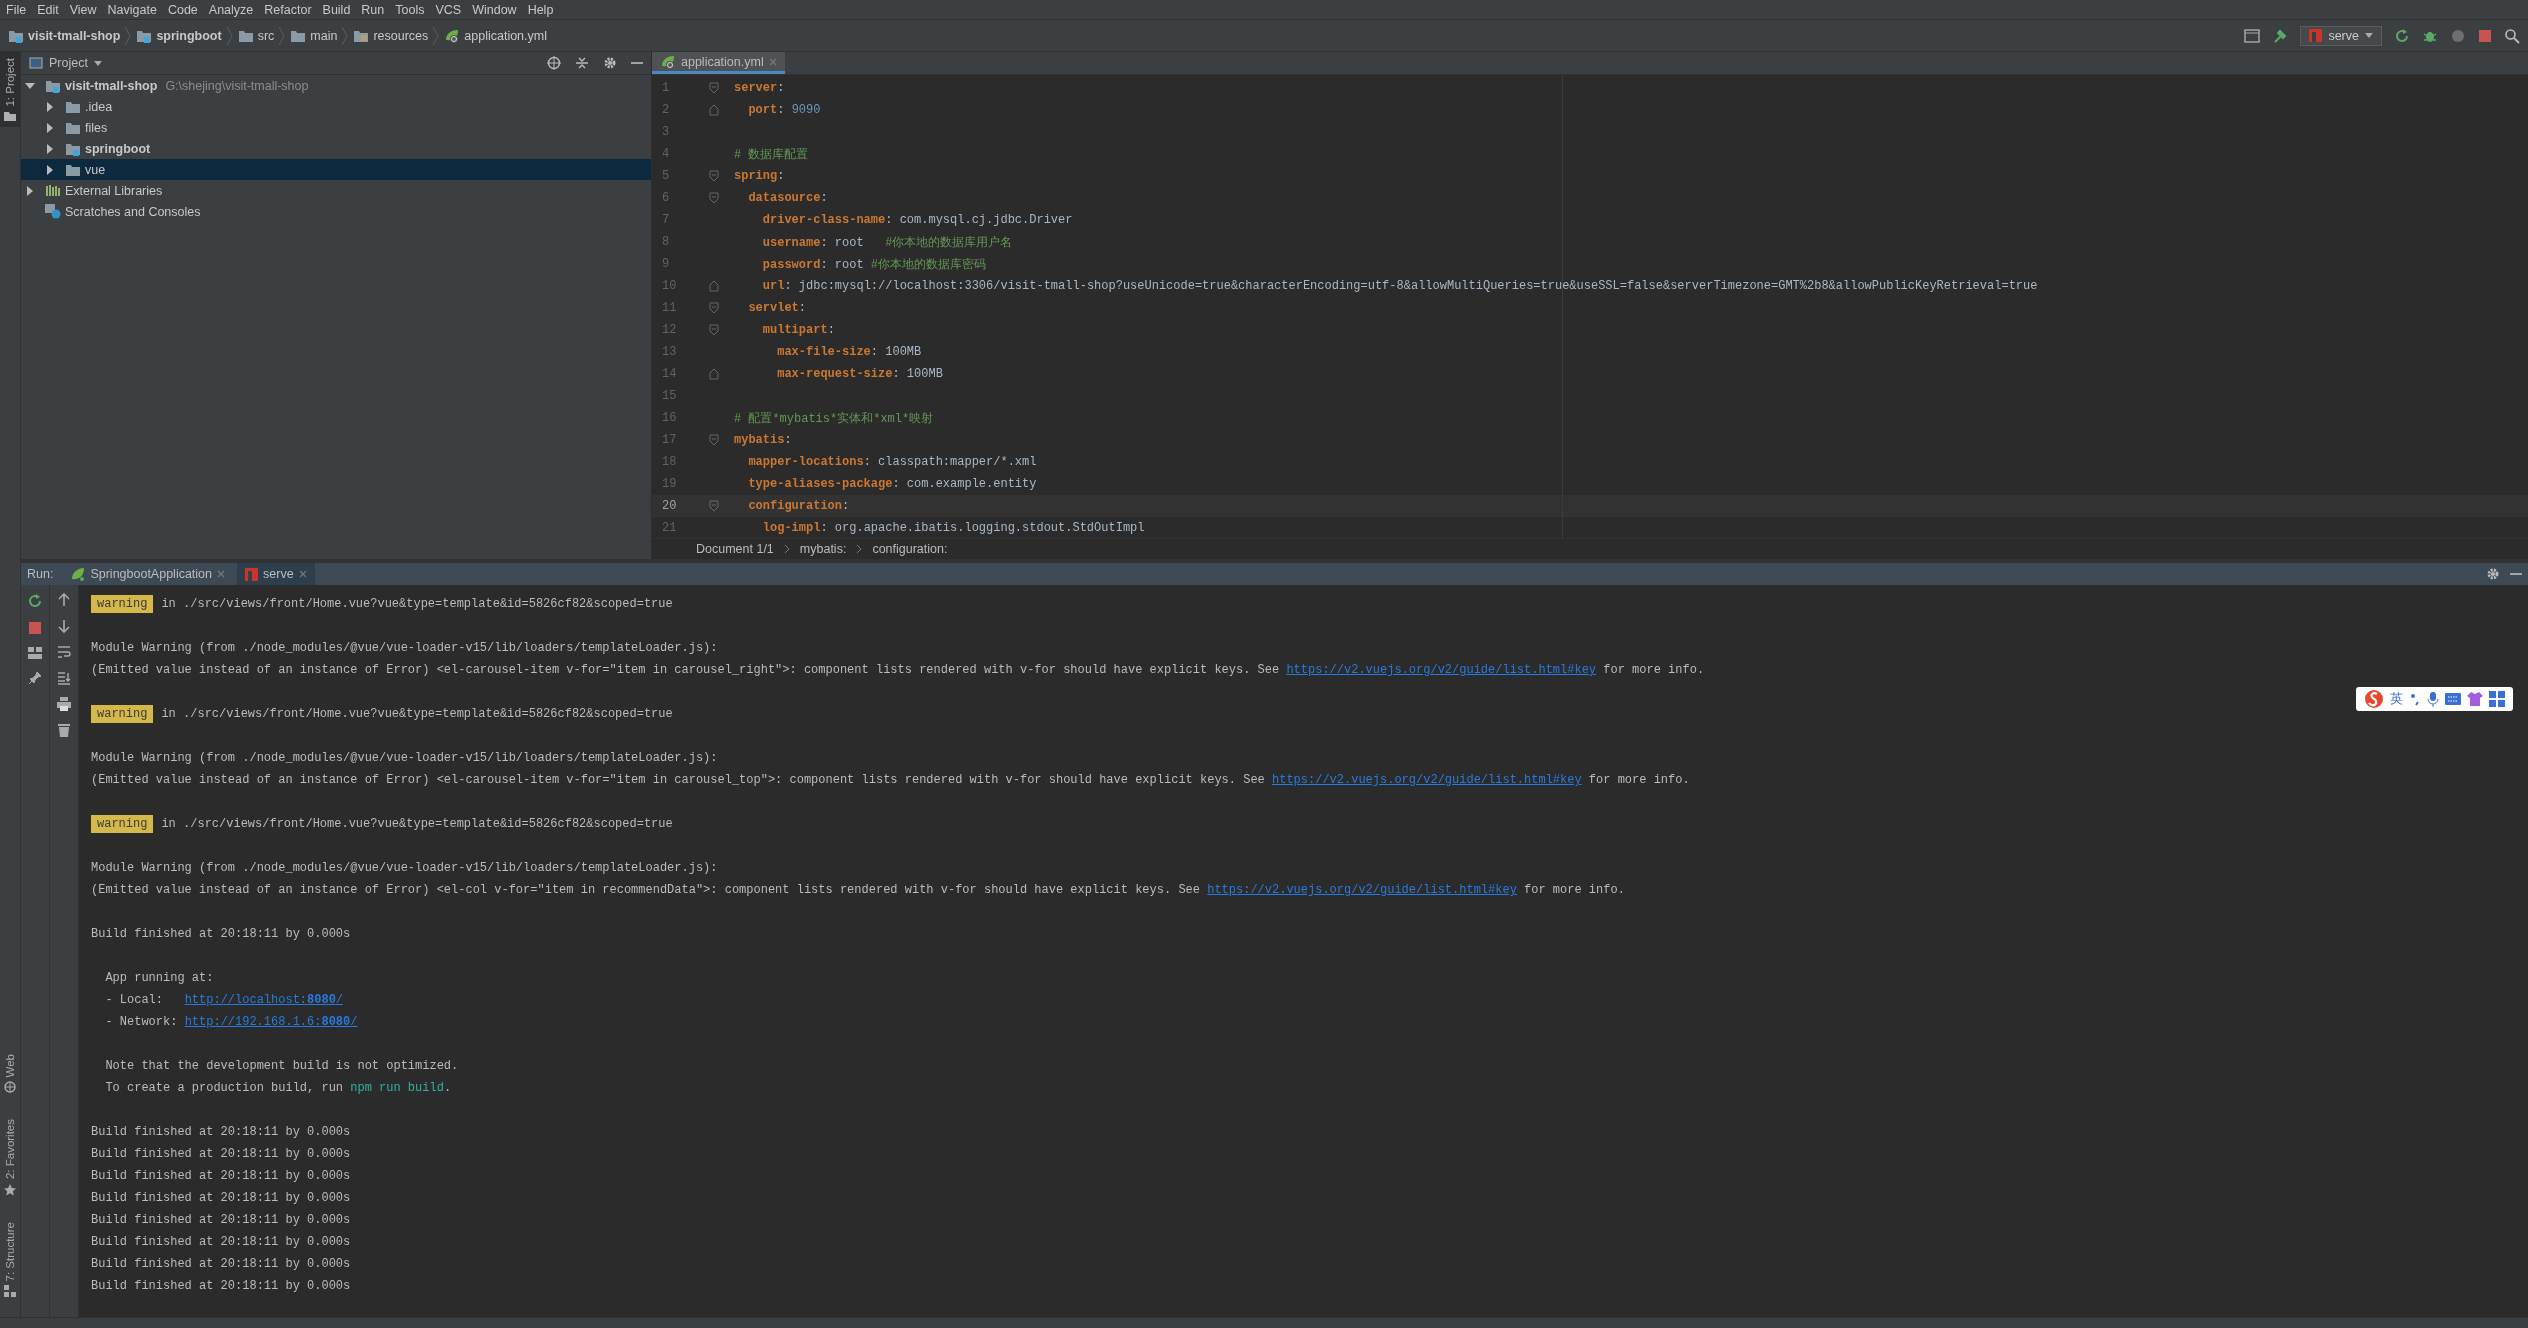 The width and height of the screenshot is (2528, 1328). Describe the element at coordinates (10, 1074) in the screenshot. I see `side-tab: Web` at that location.